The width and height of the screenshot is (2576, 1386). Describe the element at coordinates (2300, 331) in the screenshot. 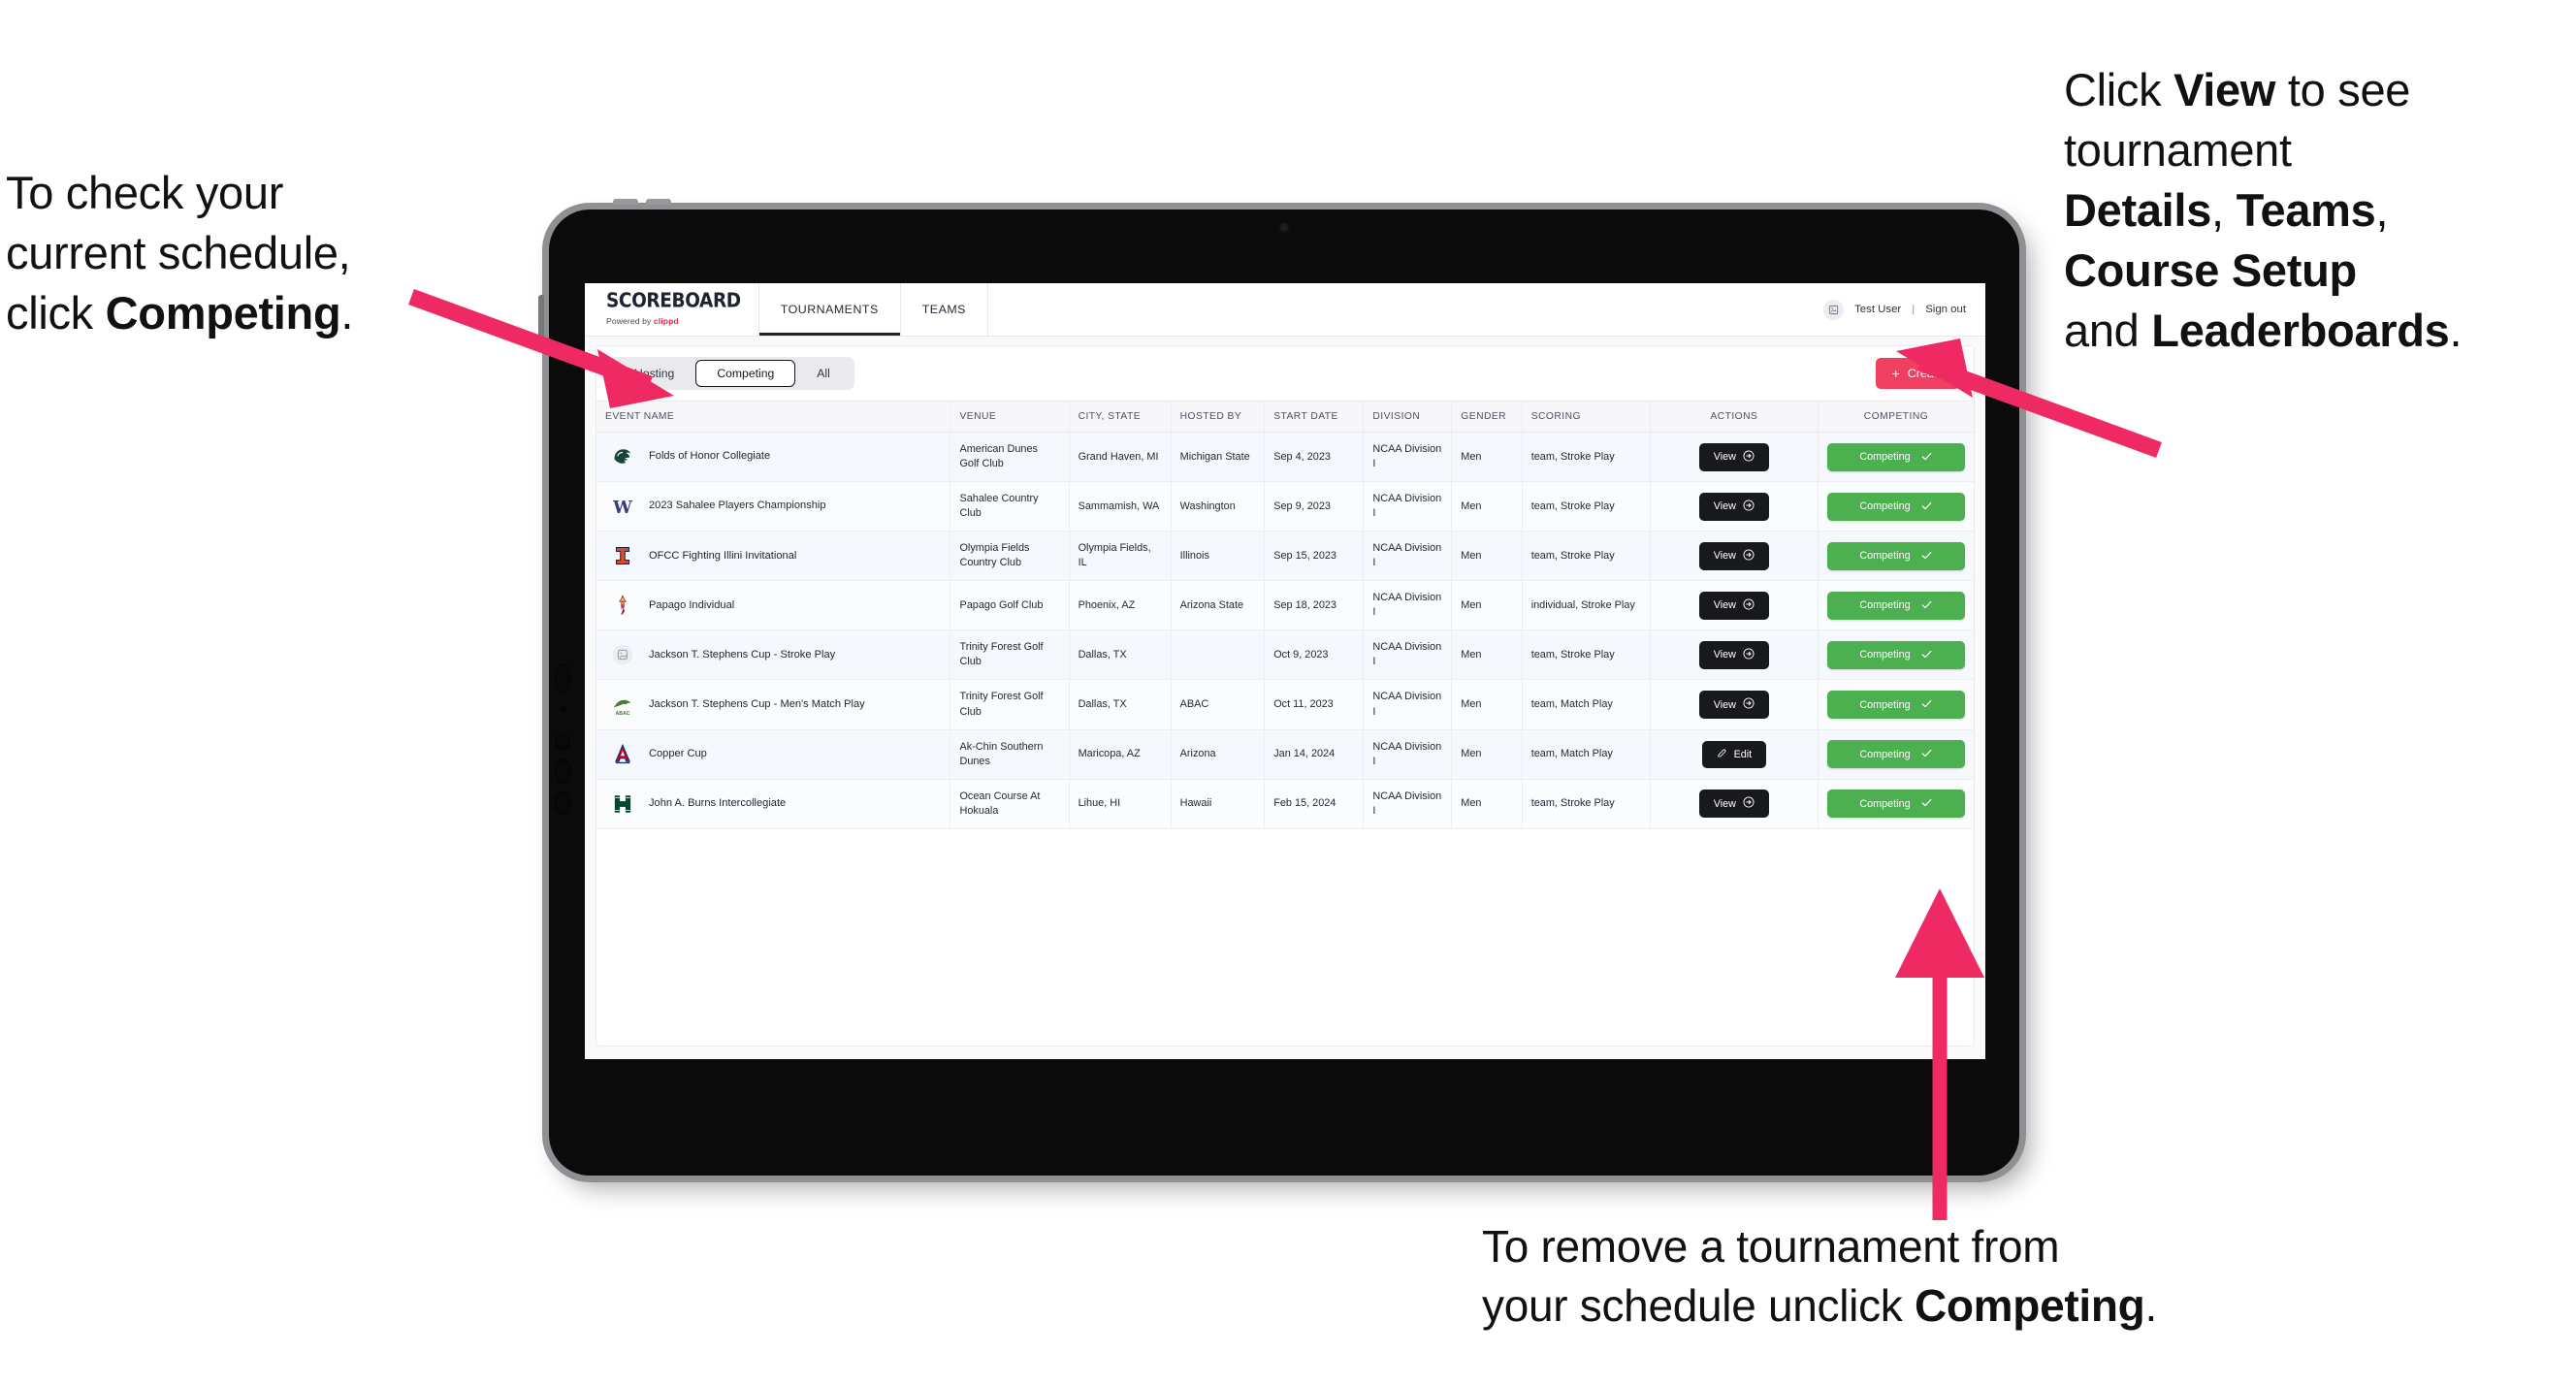

I see `callout-right-line5-bold: Leaderboards` at that location.